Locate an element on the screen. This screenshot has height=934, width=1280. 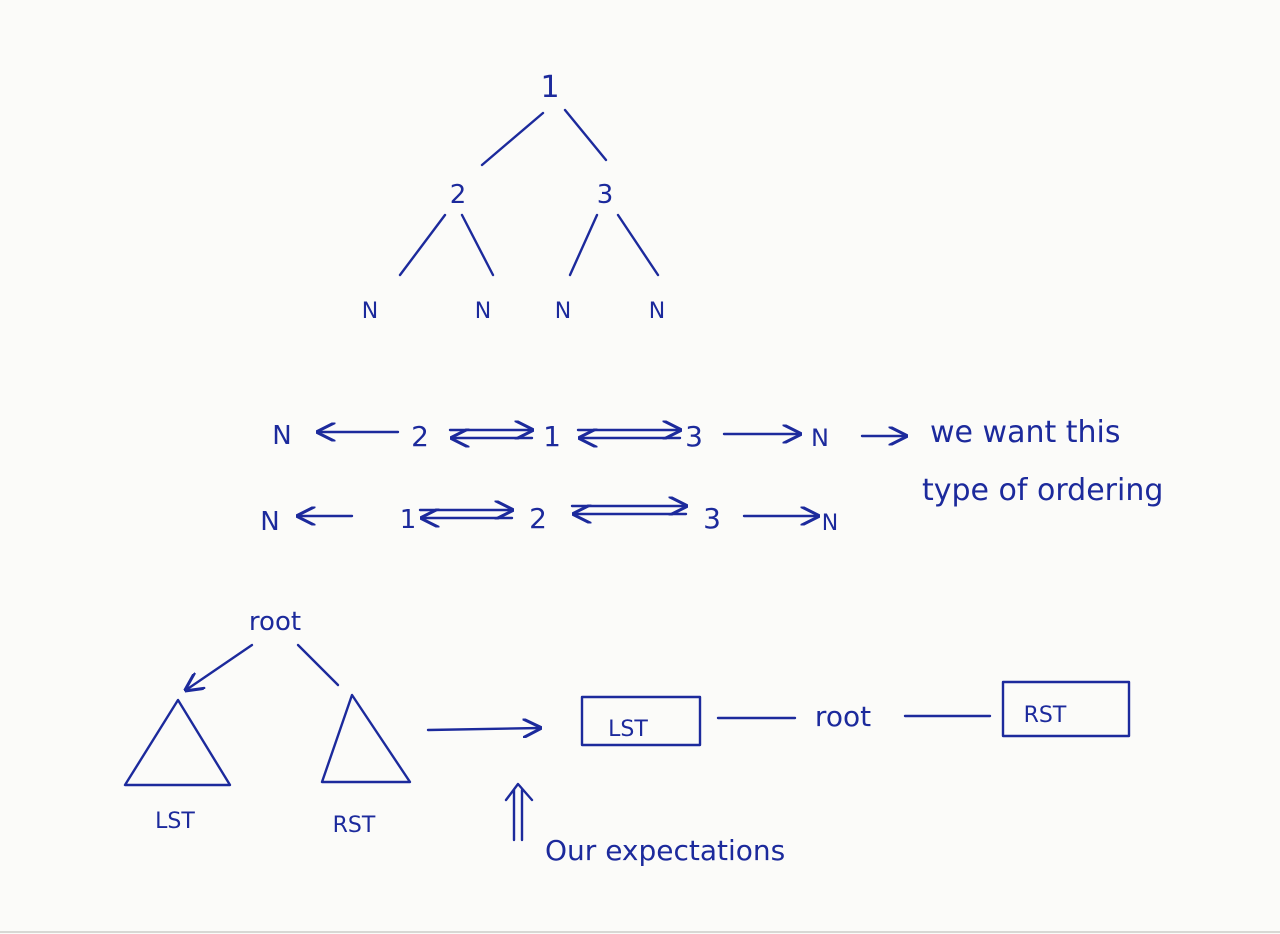
tree-node-left: 2 is located at coordinates (458, 195).